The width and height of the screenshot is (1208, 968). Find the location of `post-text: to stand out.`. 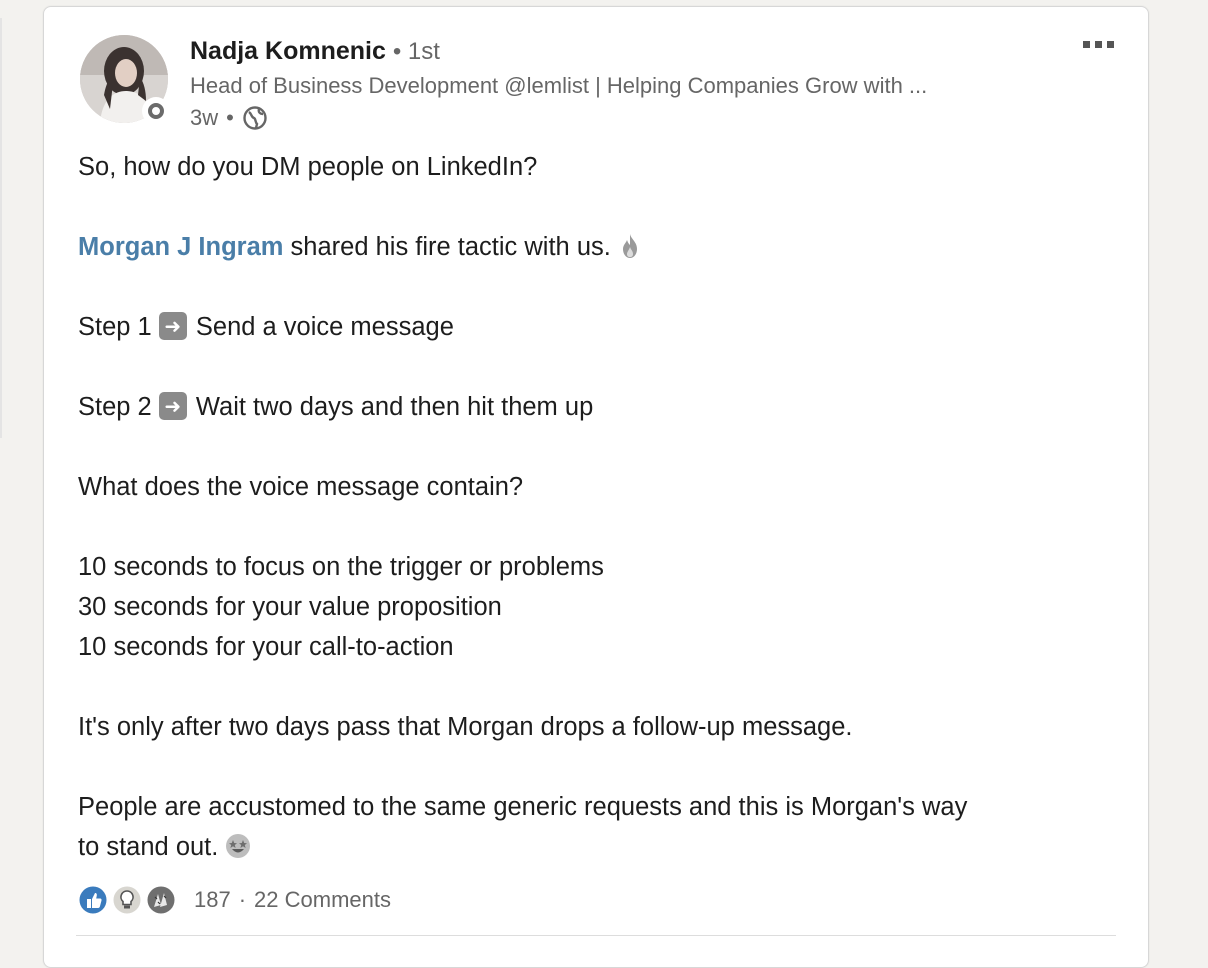

post-text: to stand out. is located at coordinates (152, 847).